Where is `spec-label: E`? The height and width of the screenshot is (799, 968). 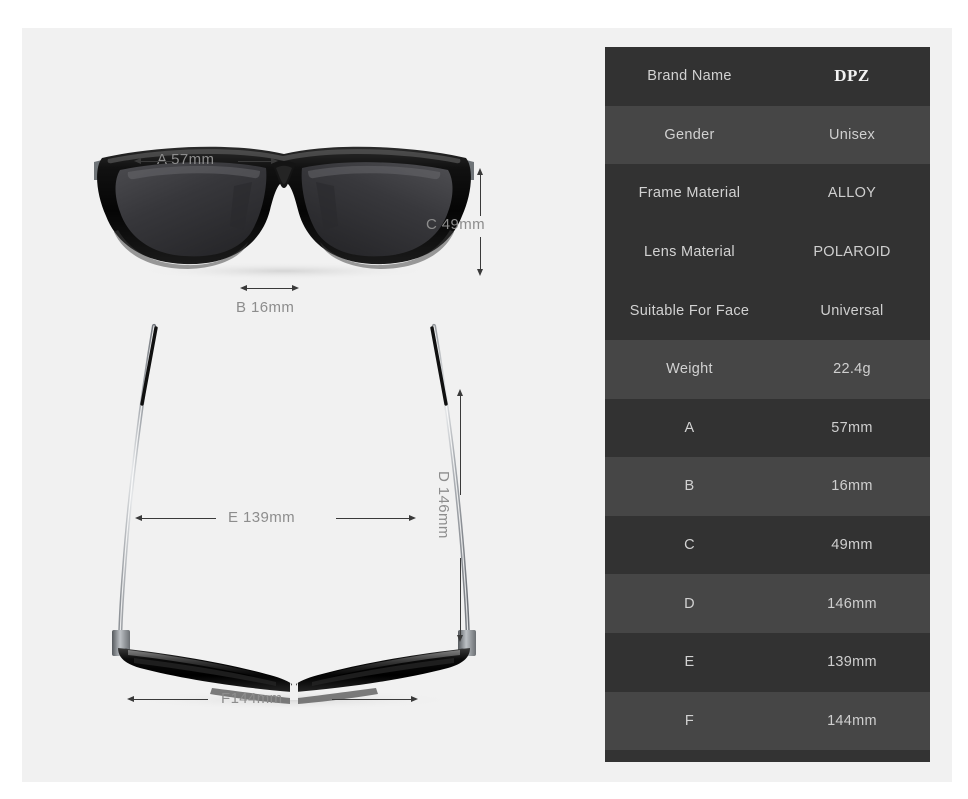 spec-label: E is located at coordinates (689, 662).